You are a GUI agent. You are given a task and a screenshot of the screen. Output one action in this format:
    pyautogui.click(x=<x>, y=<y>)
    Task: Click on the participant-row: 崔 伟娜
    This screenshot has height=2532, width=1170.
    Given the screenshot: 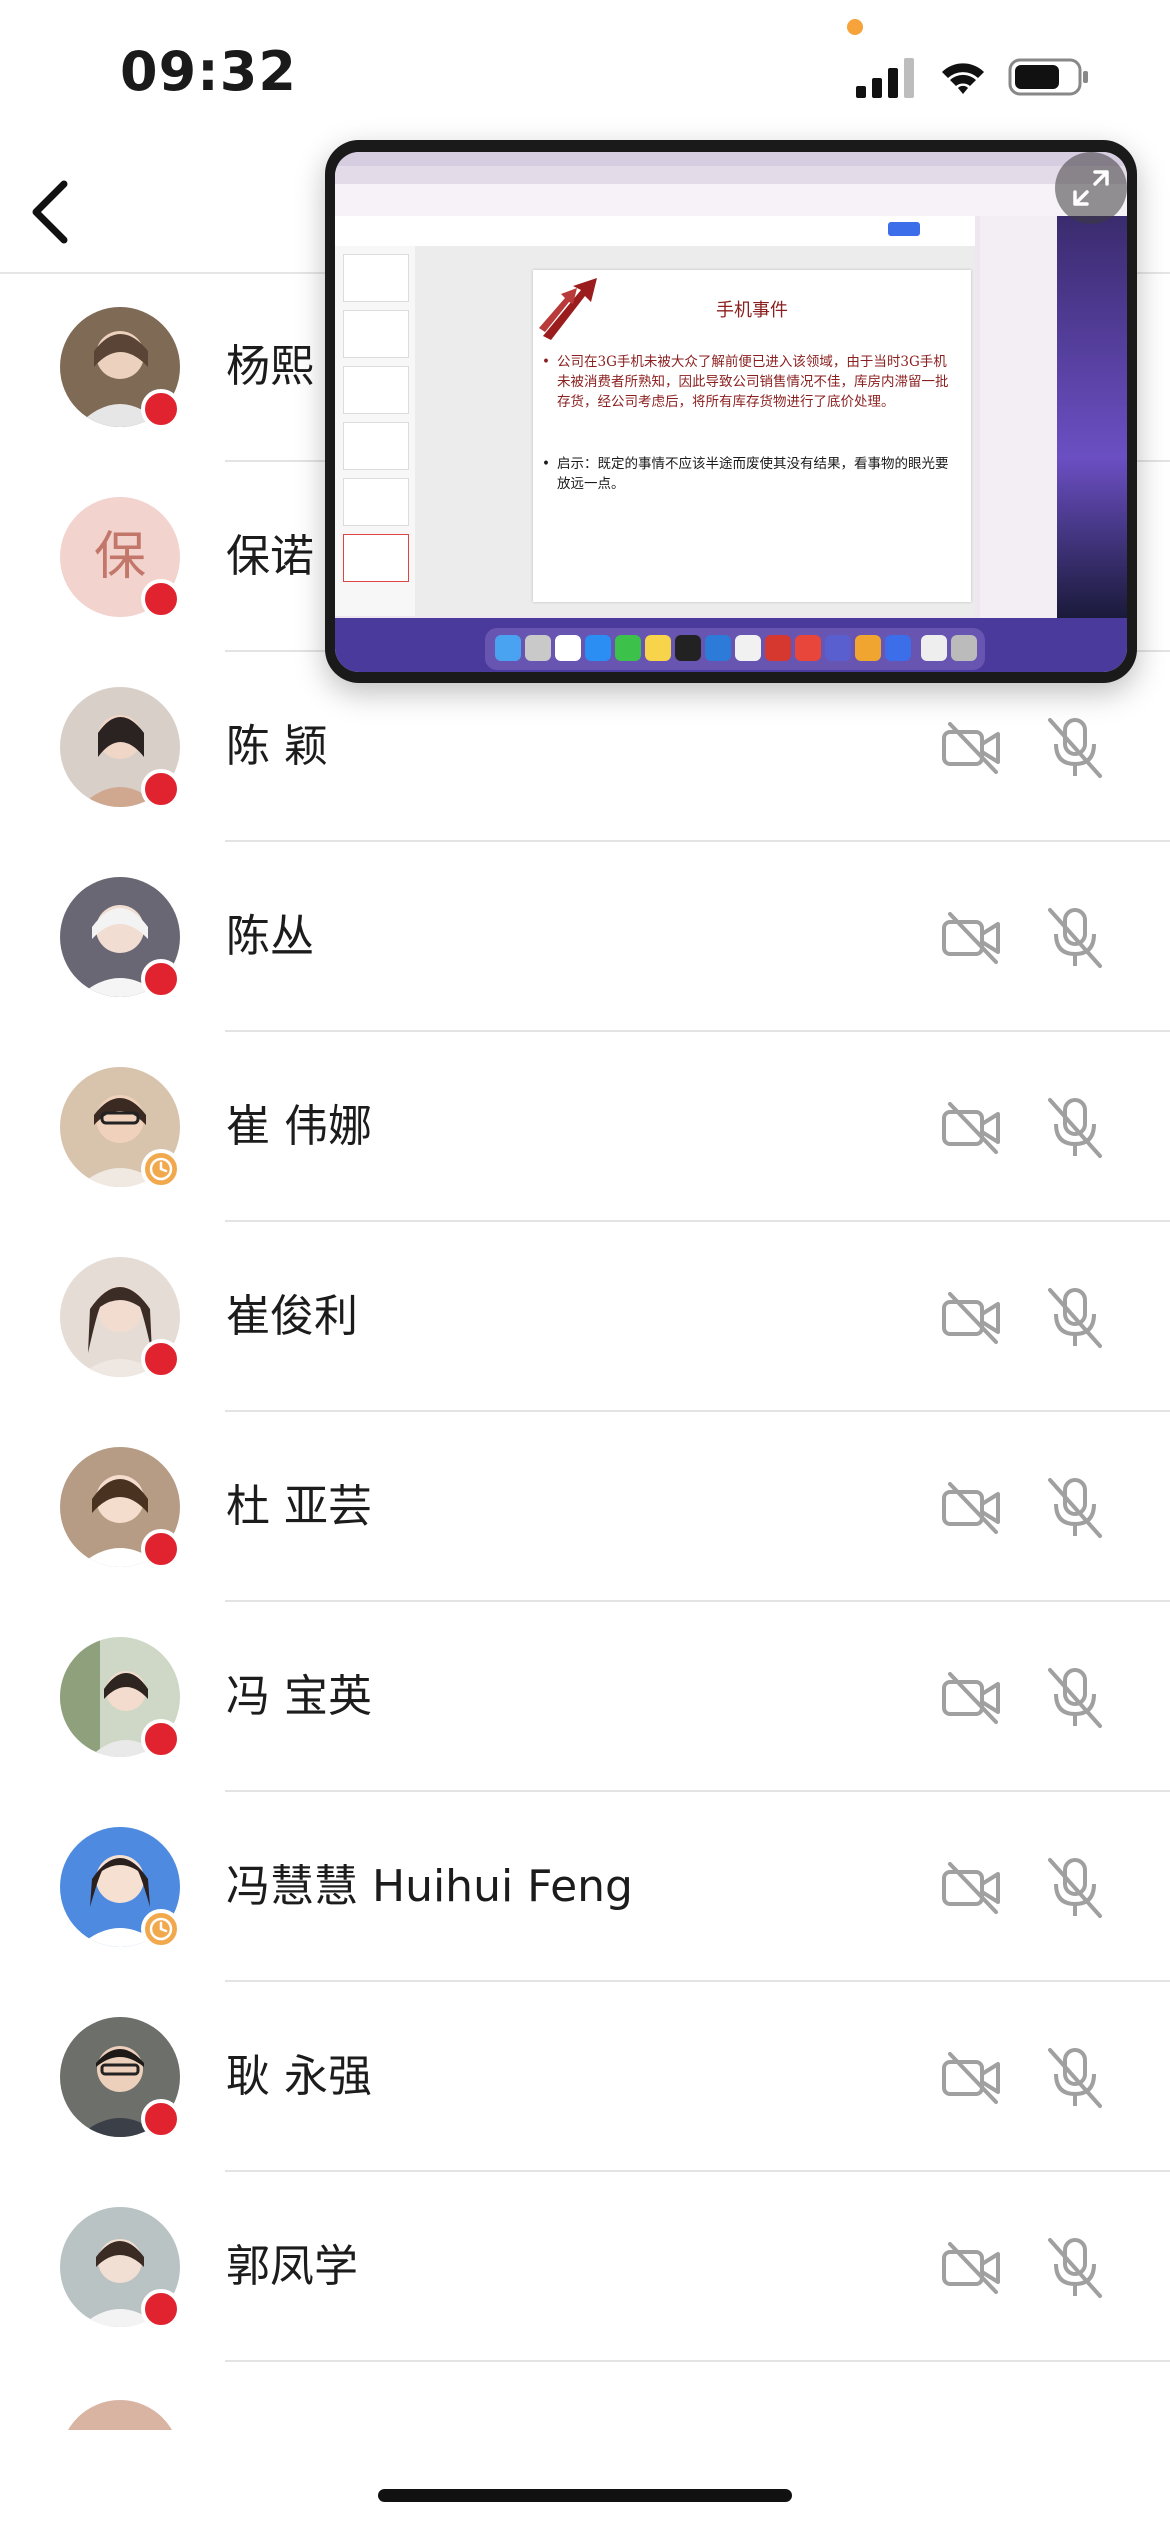 What is the action you would take?
    pyautogui.click(x=585, y=1127)
    